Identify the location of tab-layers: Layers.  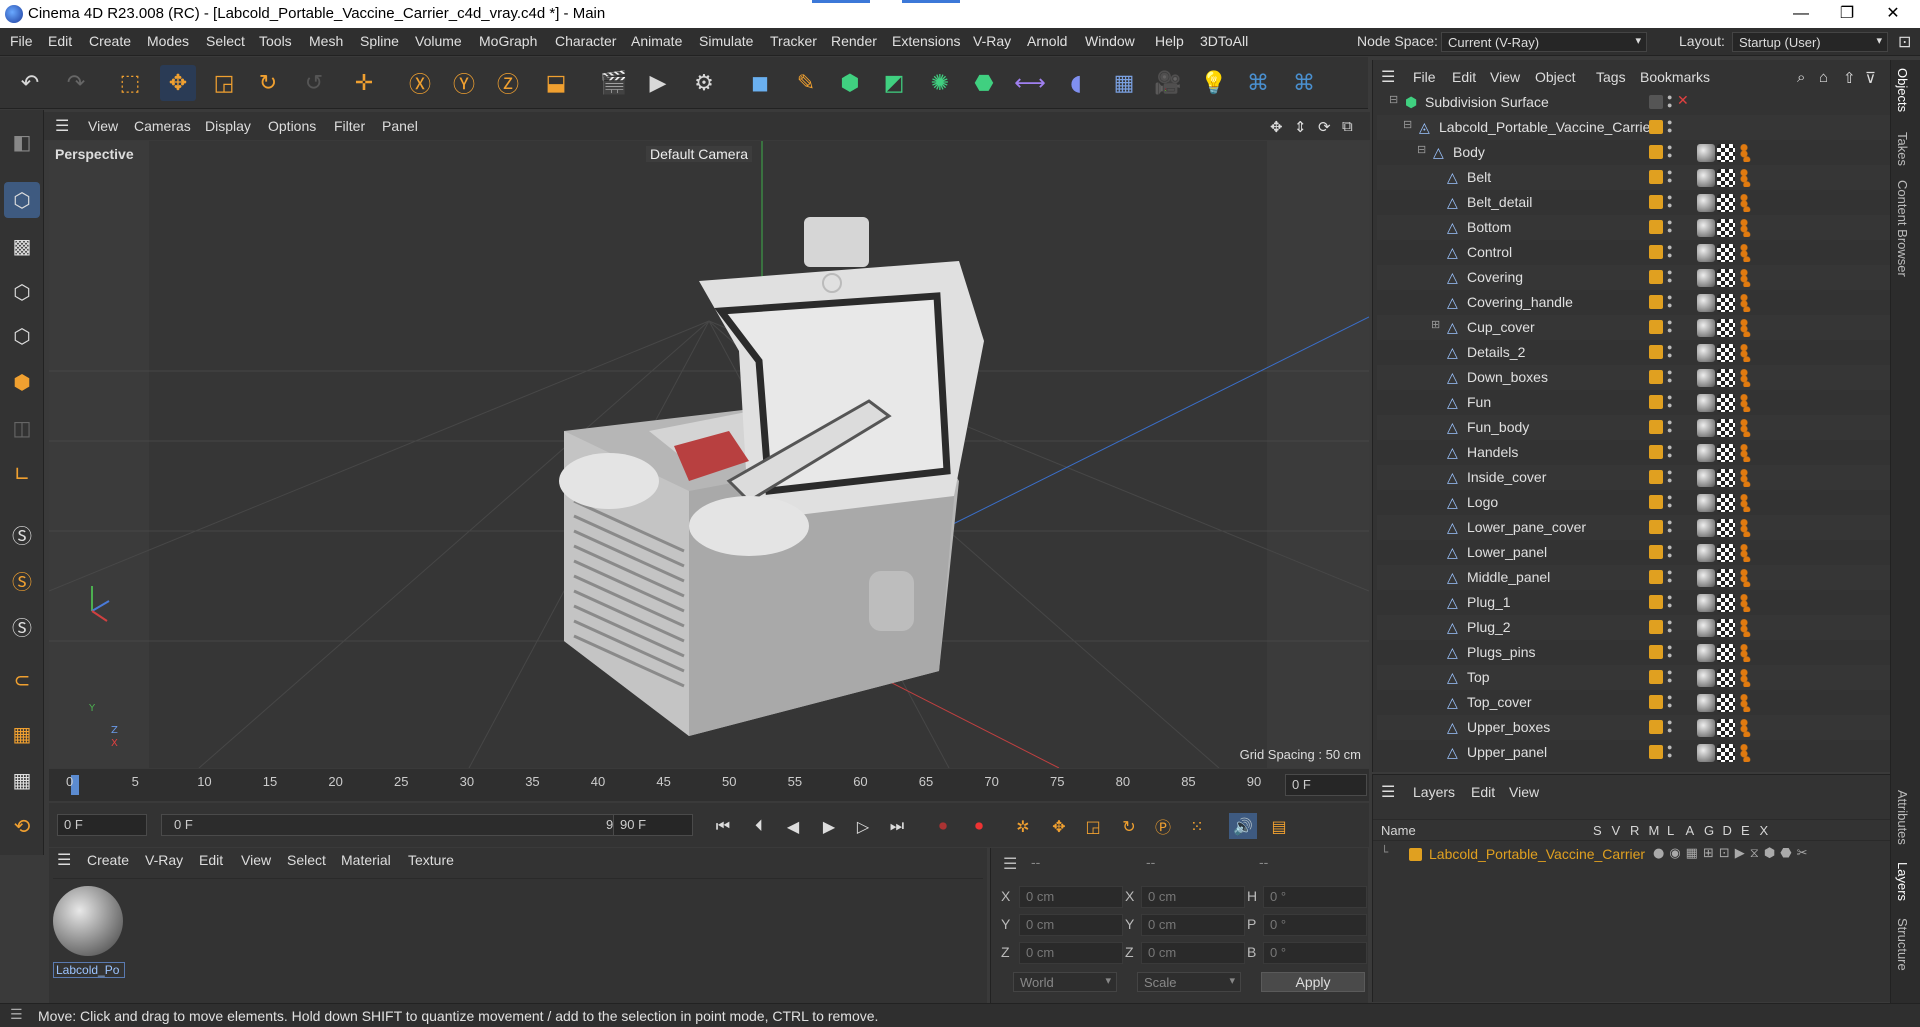
(1902, 881).